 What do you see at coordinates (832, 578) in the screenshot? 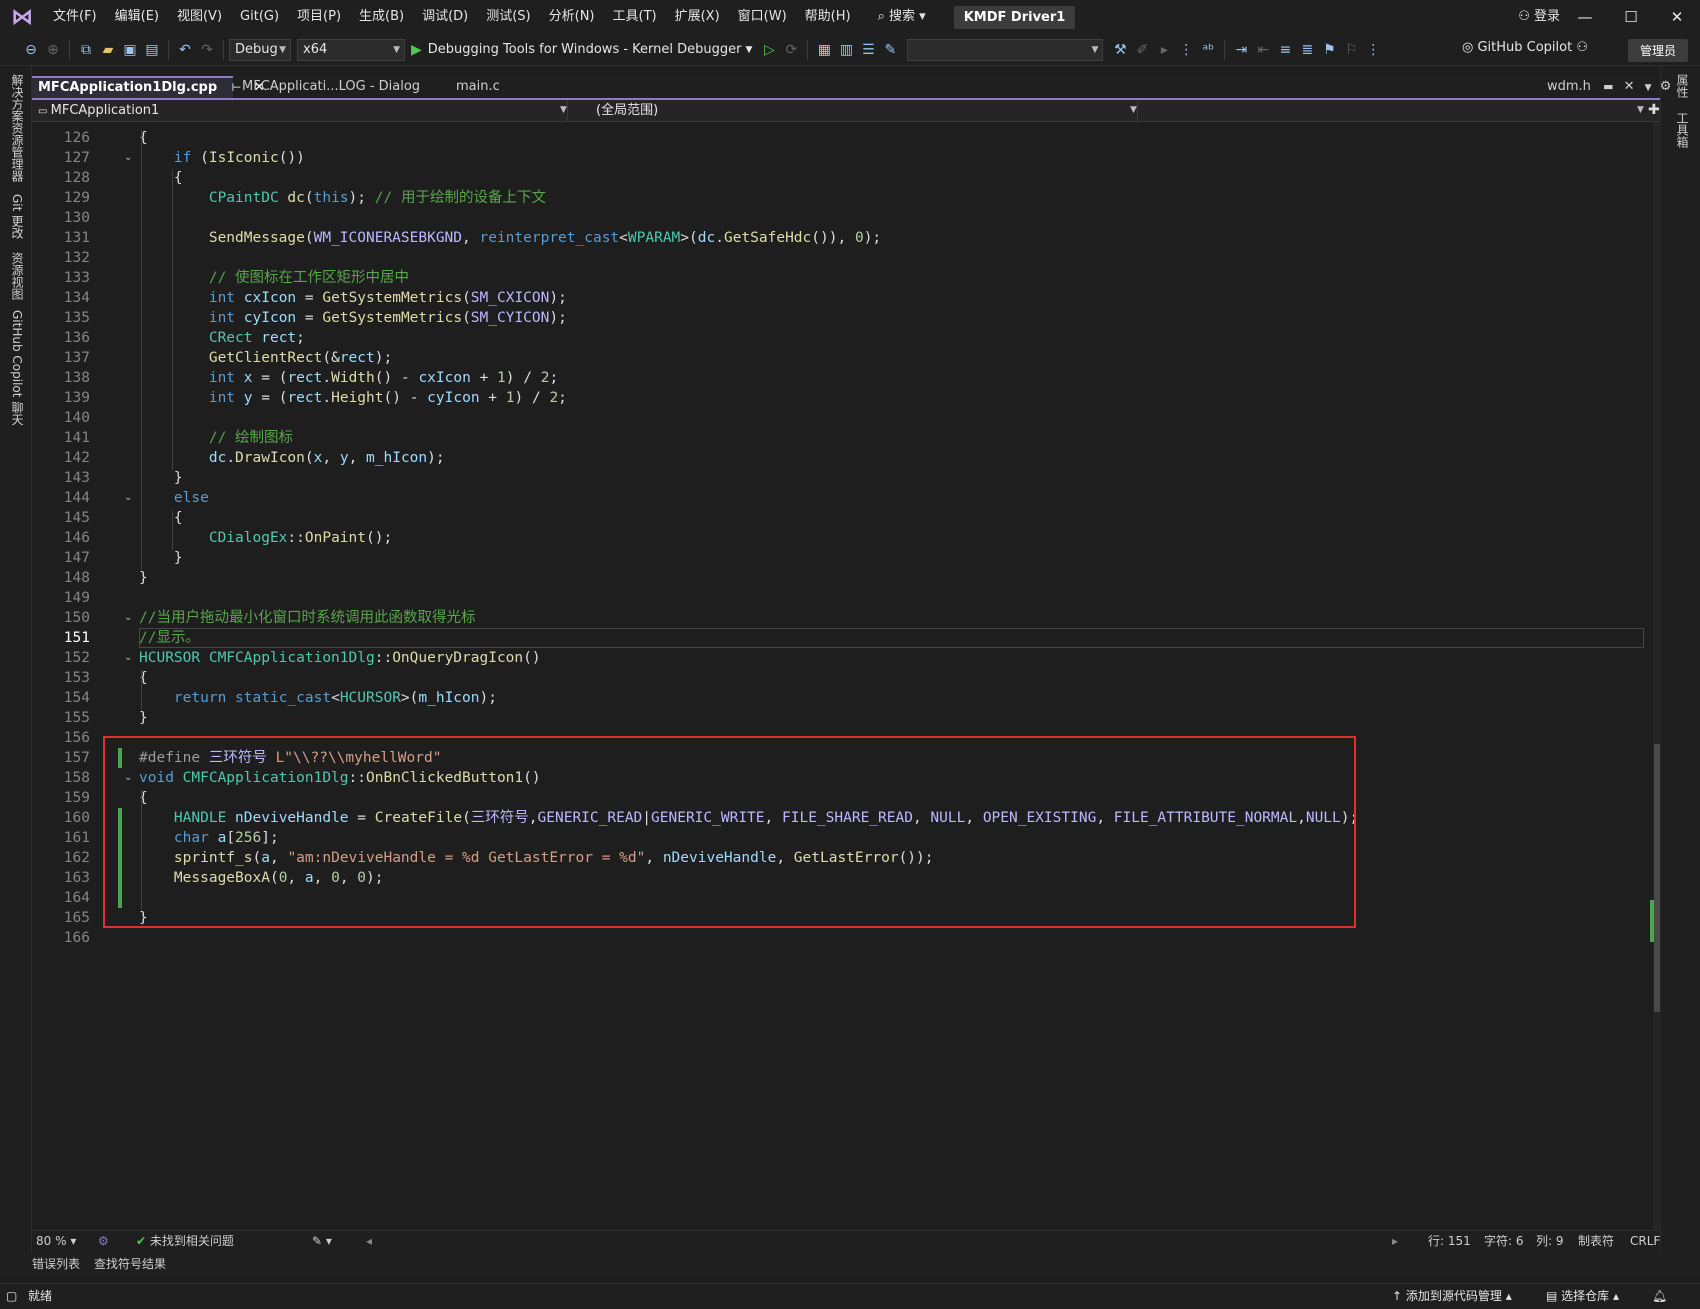
I see `code-line: 148}` at bounding box center [832, 578].